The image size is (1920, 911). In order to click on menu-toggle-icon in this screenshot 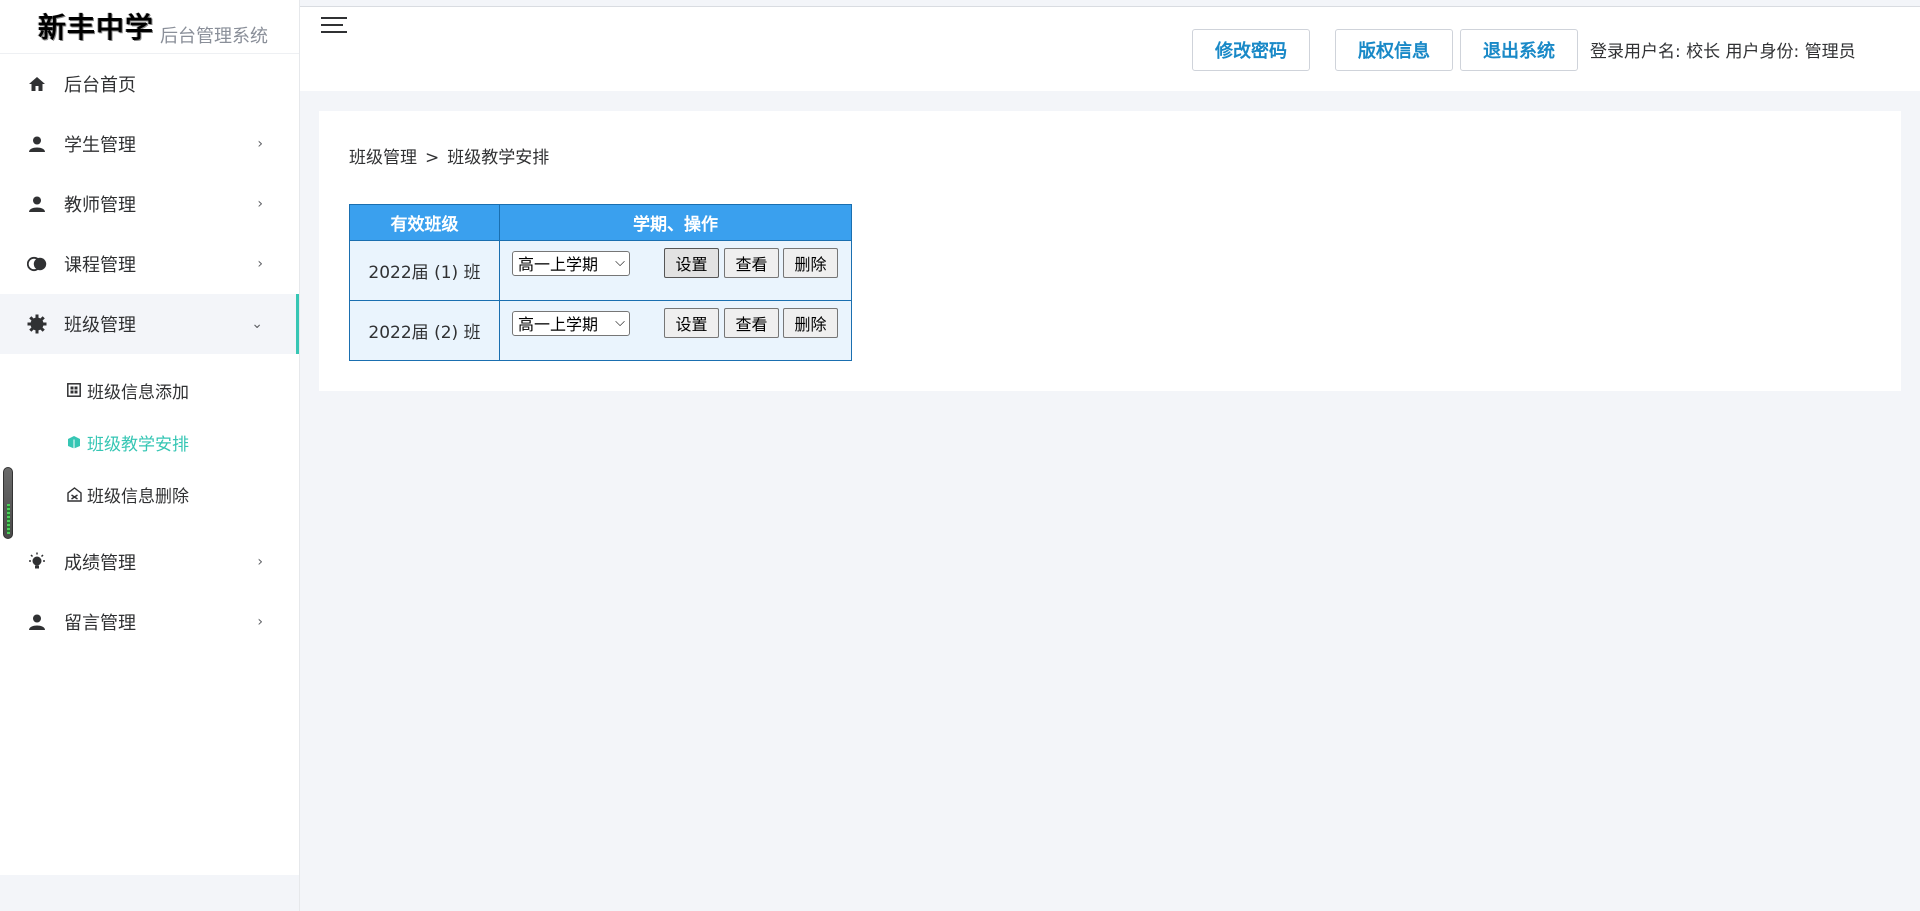, I will do `click(334, 25)`.